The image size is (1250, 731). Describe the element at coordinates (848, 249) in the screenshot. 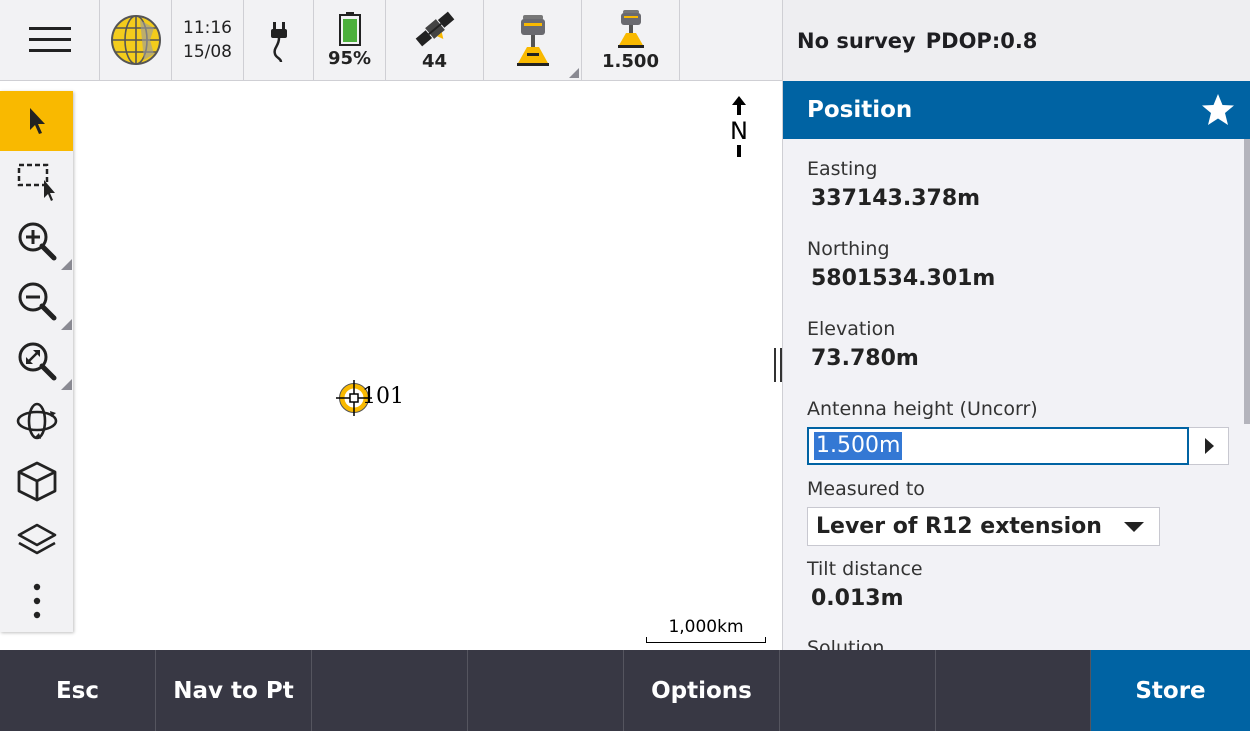

I see `northing-label: Northing` at that location.